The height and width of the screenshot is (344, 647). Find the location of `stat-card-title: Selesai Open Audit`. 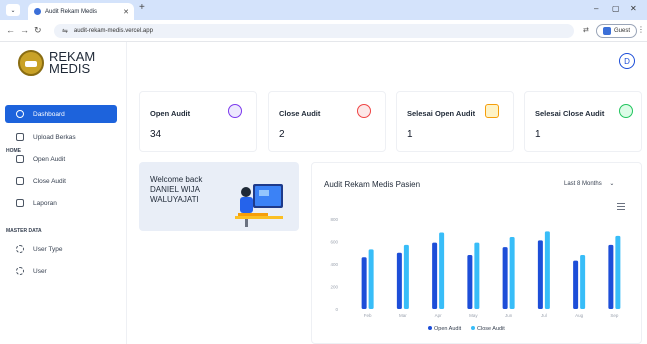

stat-card-title: Selesai Open Audit is located at coordinates (441, 113).